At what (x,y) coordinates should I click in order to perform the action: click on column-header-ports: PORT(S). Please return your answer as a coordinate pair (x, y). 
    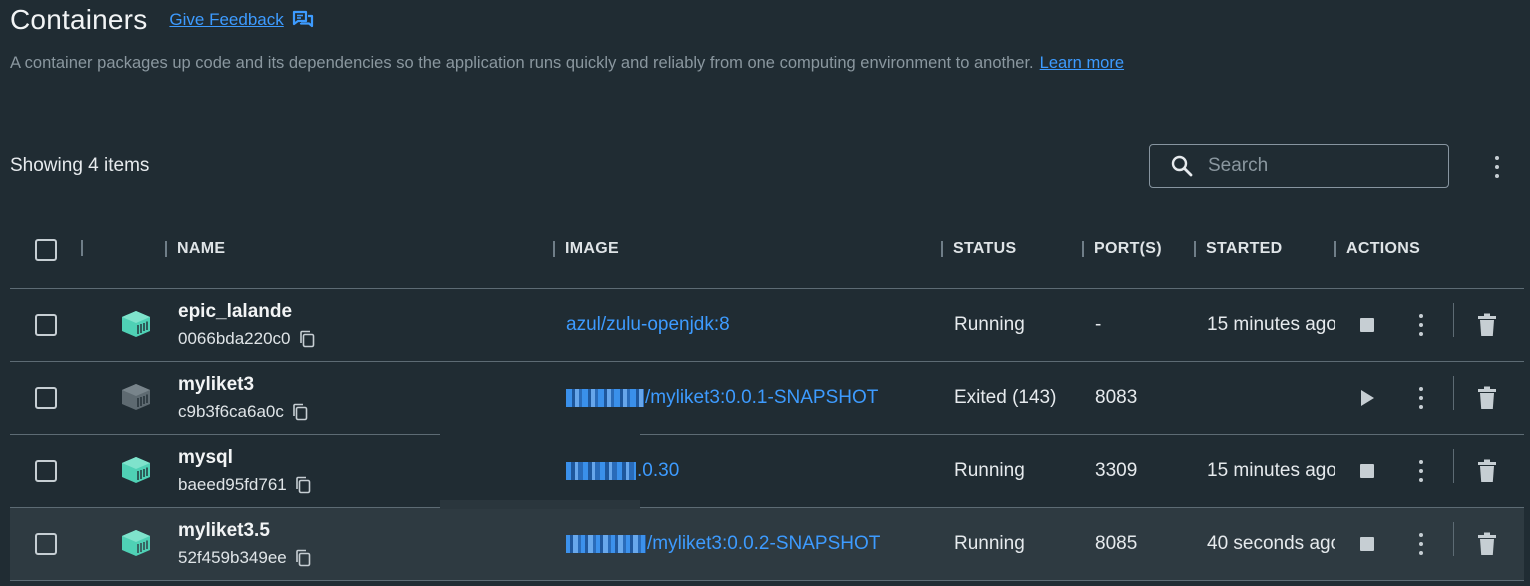
    Looking at the image, I should click on (1122, 249).